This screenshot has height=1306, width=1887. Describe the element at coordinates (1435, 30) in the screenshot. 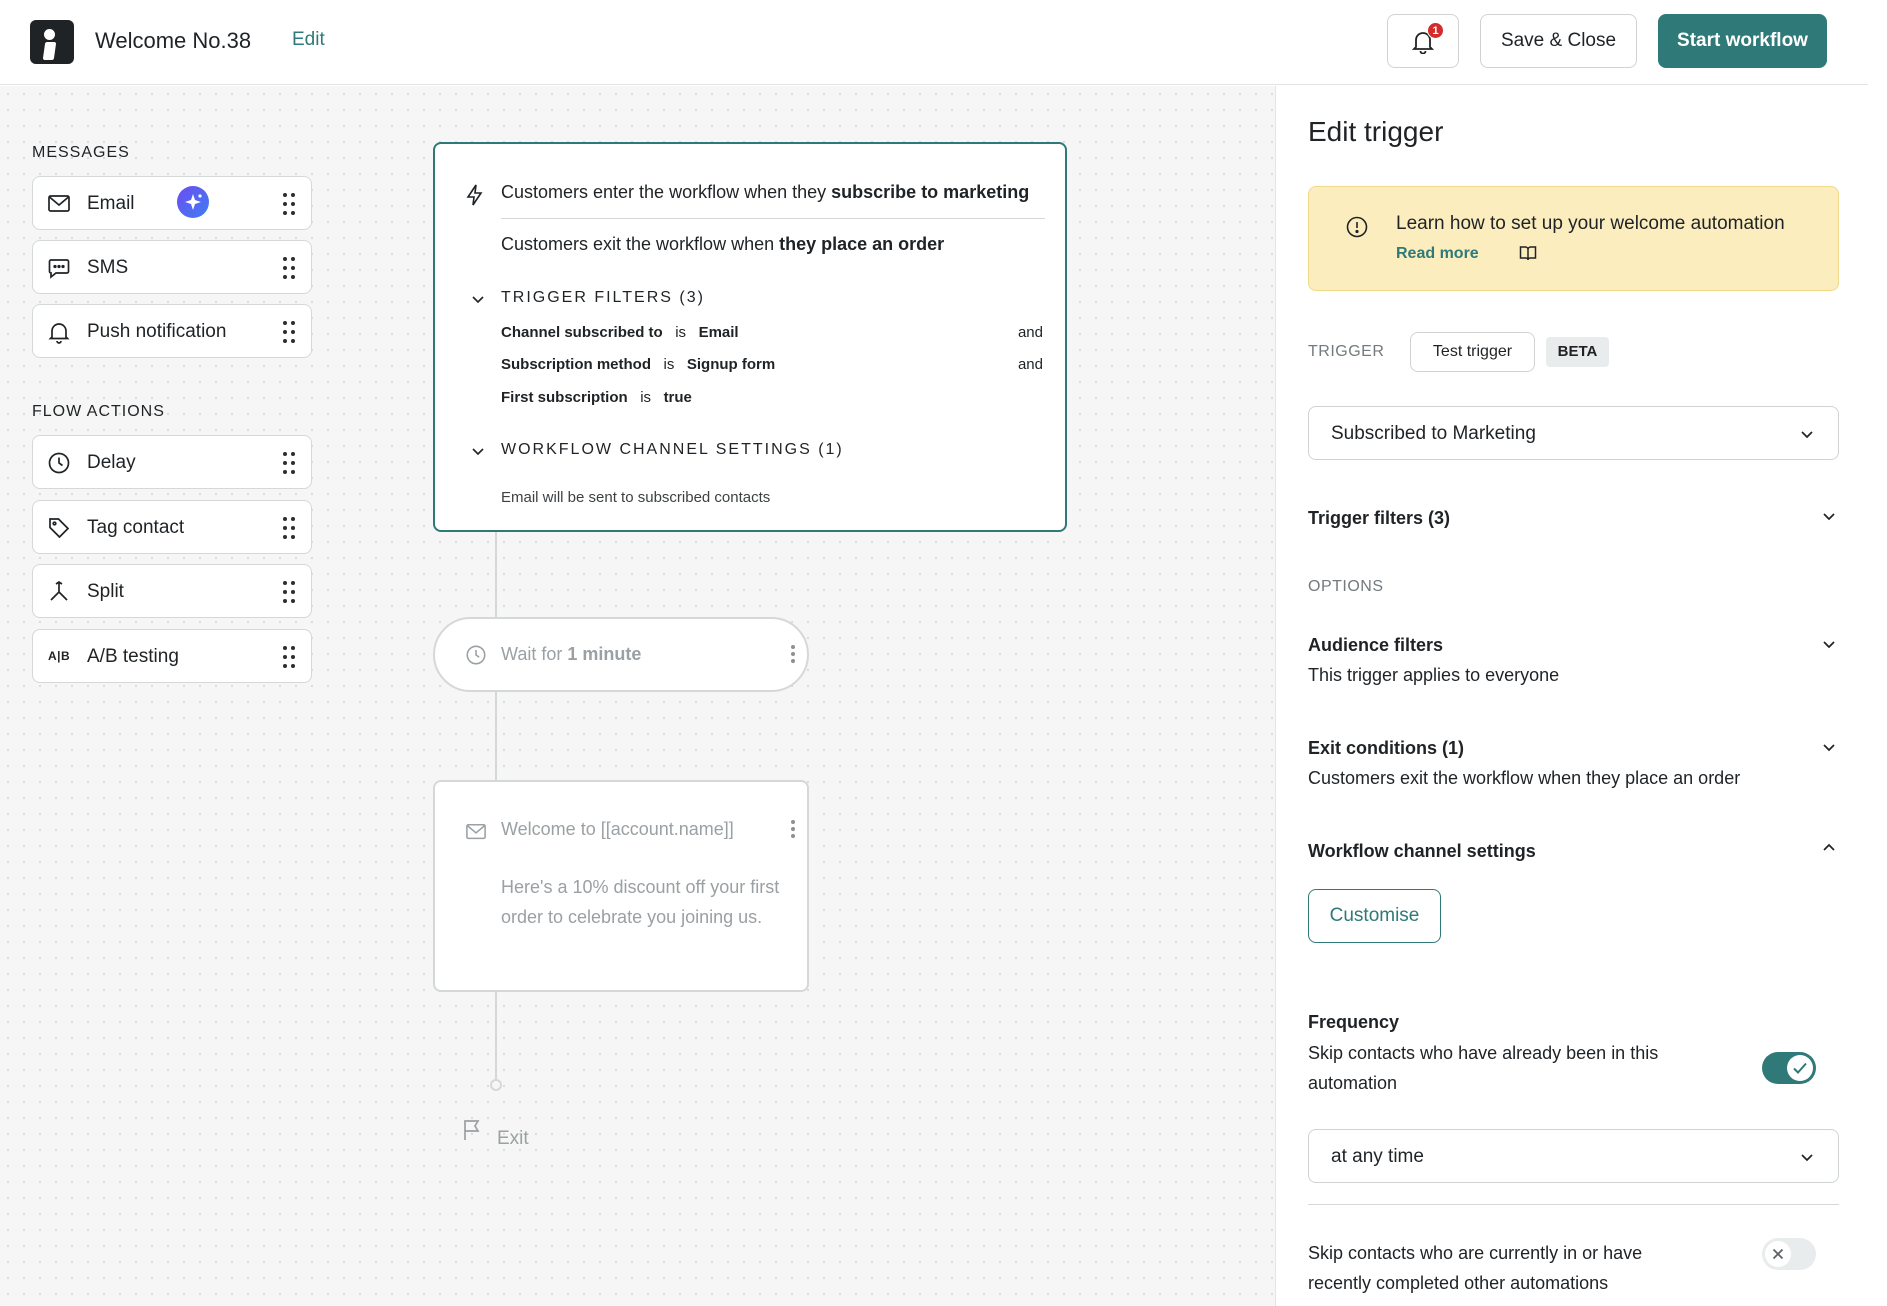

I see `notification-count-badge: 1` at that location.